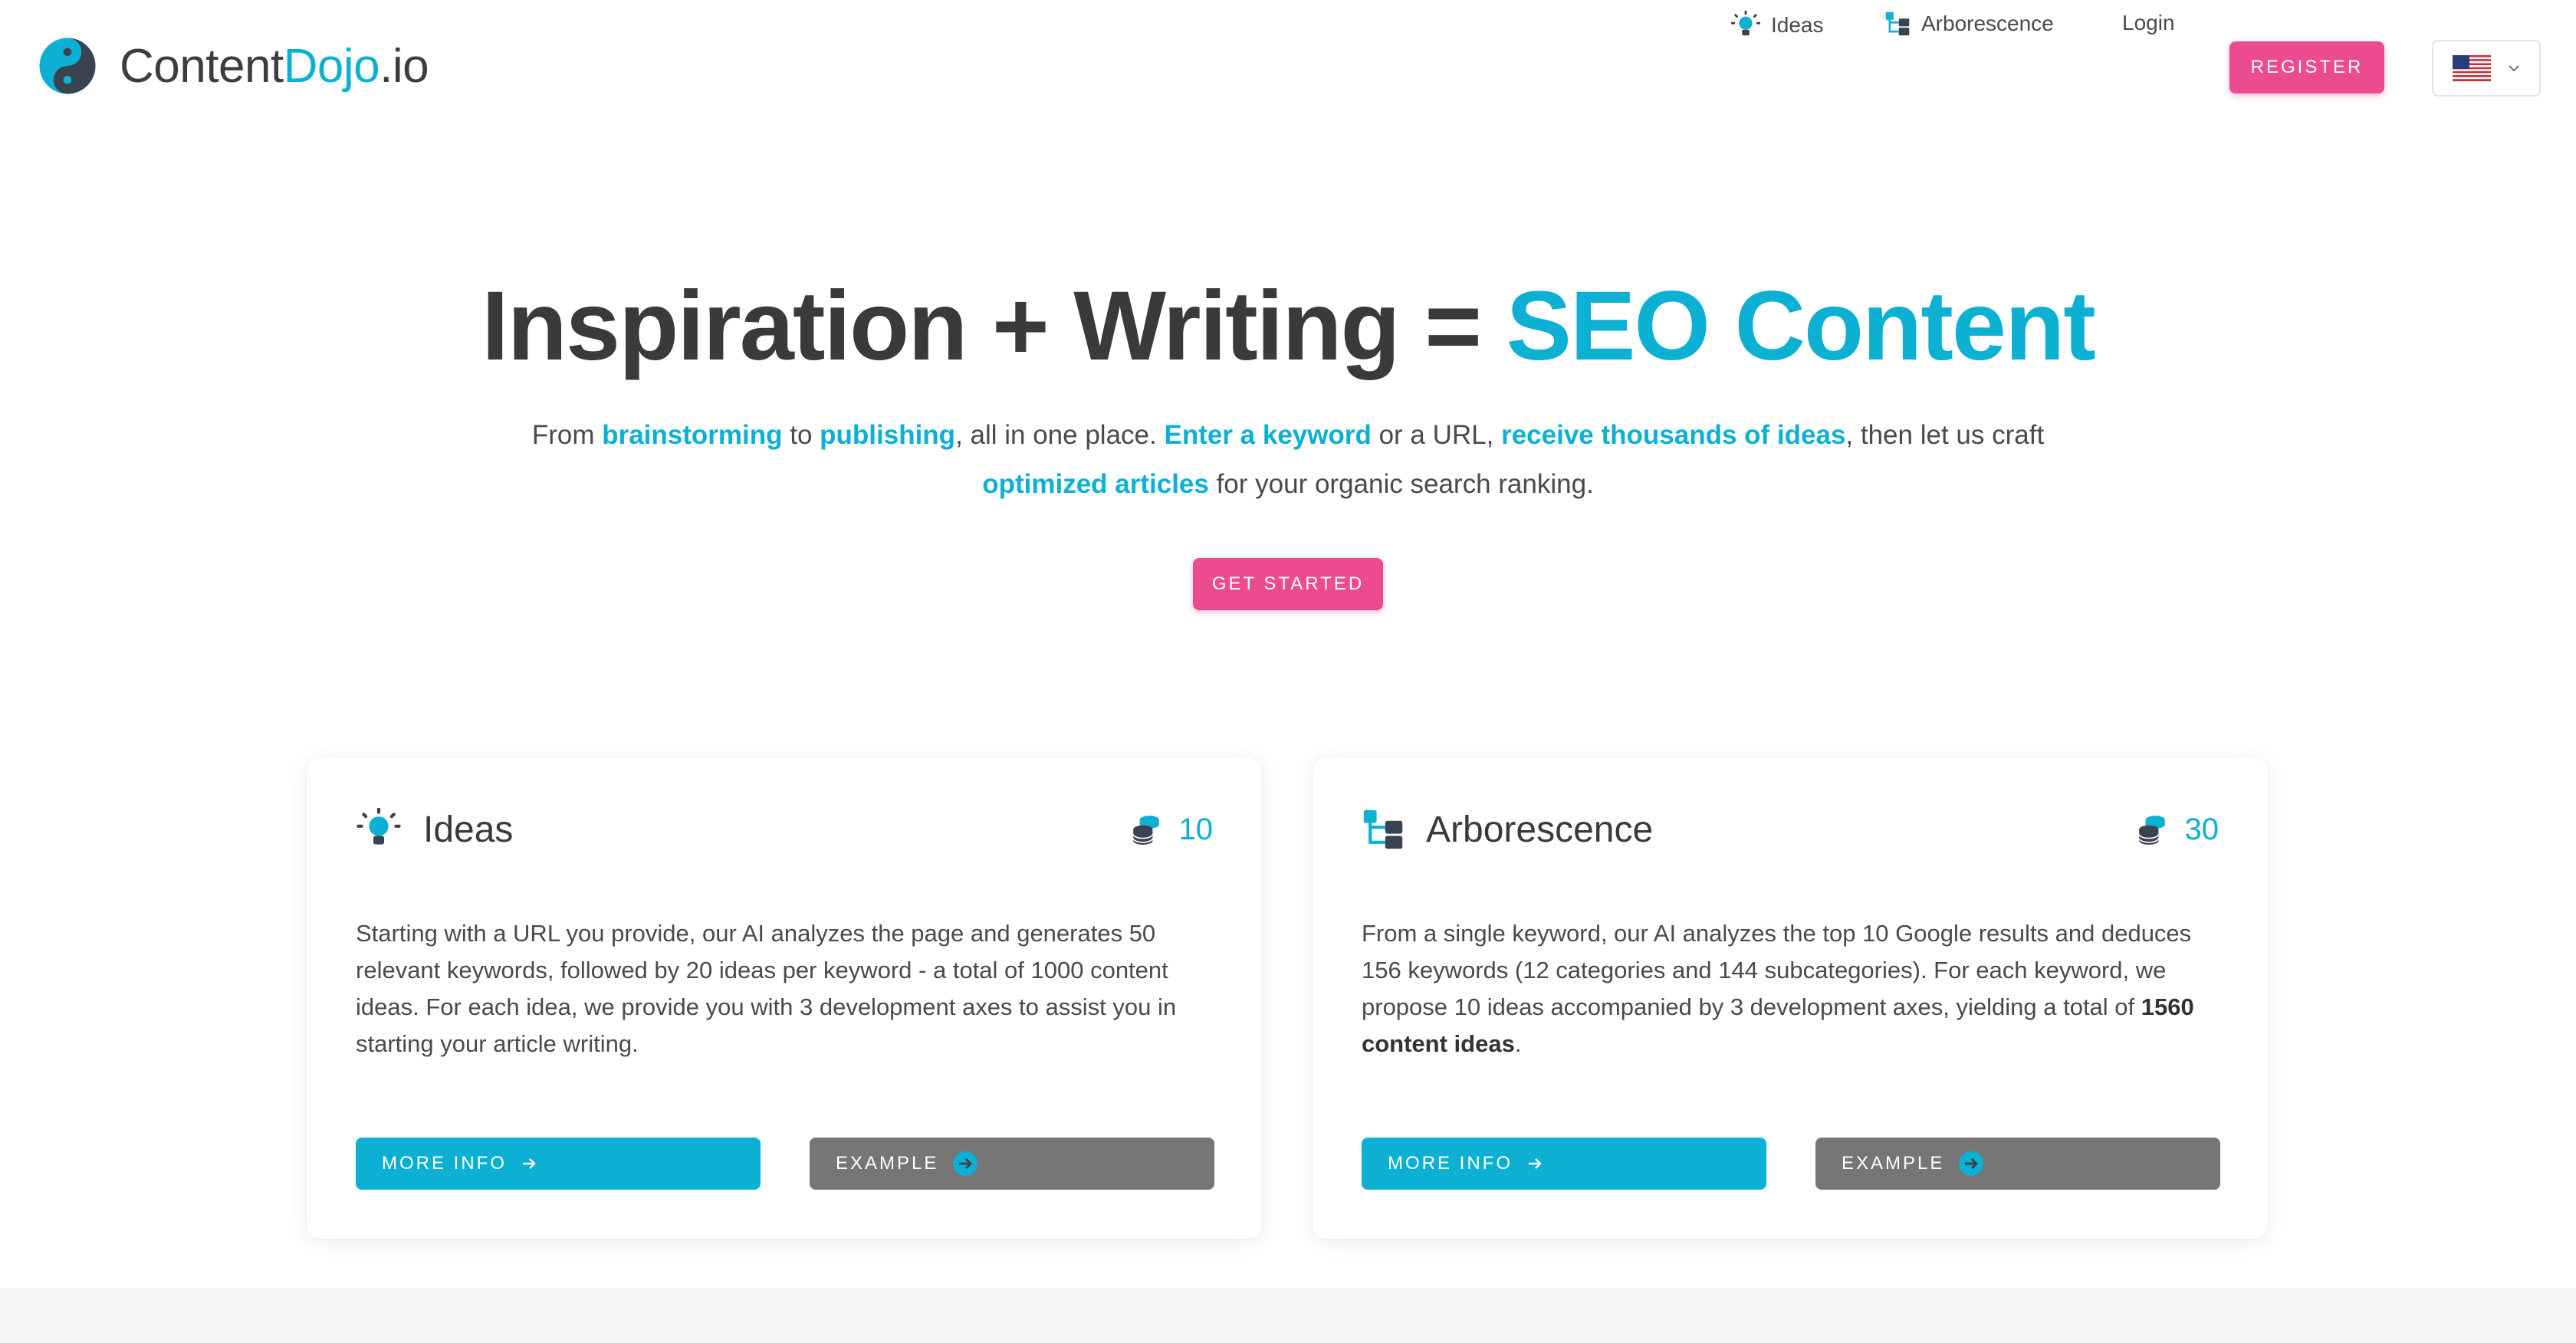 The width and height of the screenshot is (2576, 1343). I want to click on logo-text: ContentDojo.io, so click(274, 66).